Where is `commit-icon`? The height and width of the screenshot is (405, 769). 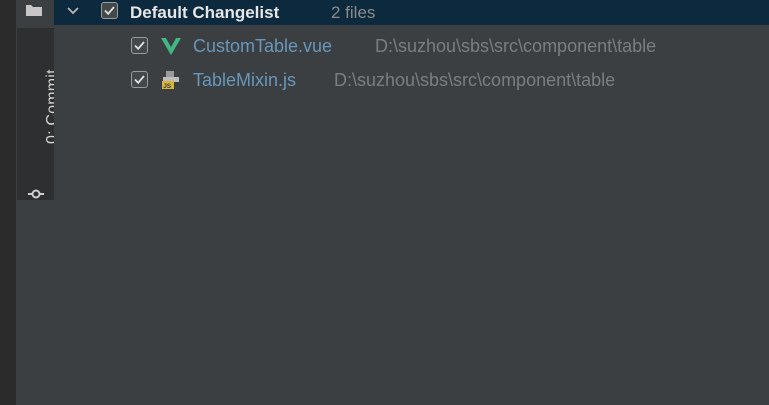 commit-icon is located at coordinates (36, 194).